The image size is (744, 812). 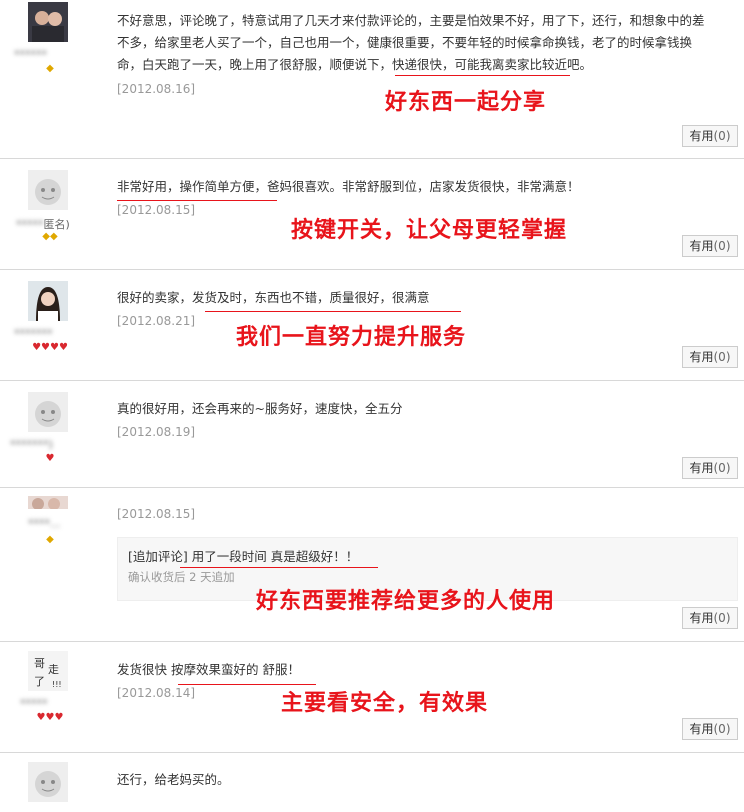 What do you see at coordinates (50, 458) in the screenshot?
I see `buyer-level-icon: ♥` at bounding box center [50, 458].